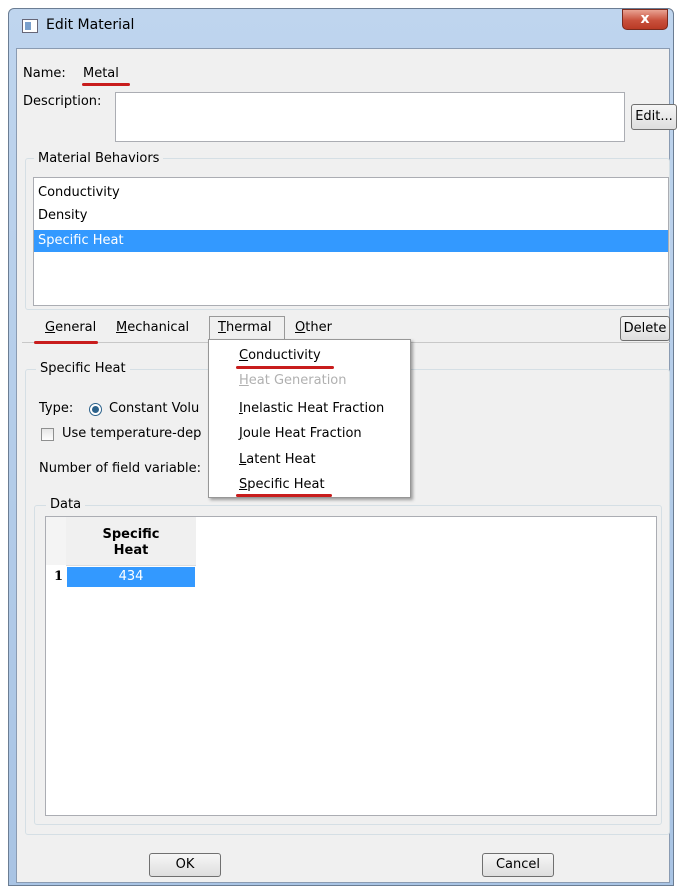 The width and height of the screenshot is (680, 889). I want to click on menu-thermal: Thermal, so click(245, 327).